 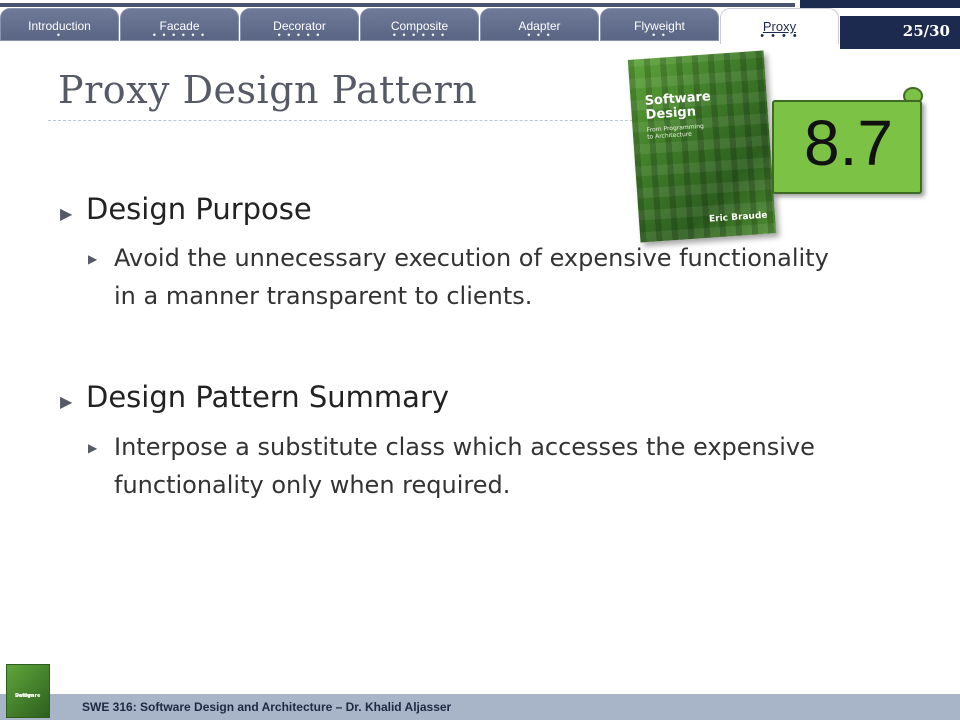 What do you see at coordinates (25, 696) in the screenshot?
I see `footer-thumb-line: Design` at bounding box center [25, 696].